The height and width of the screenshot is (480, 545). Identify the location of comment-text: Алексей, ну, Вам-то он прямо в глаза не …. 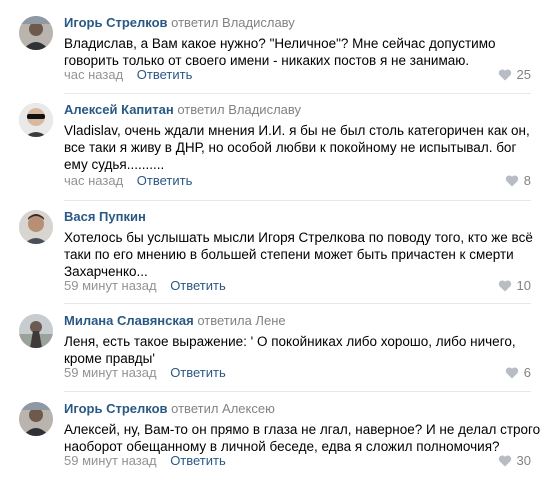
(302, 438).